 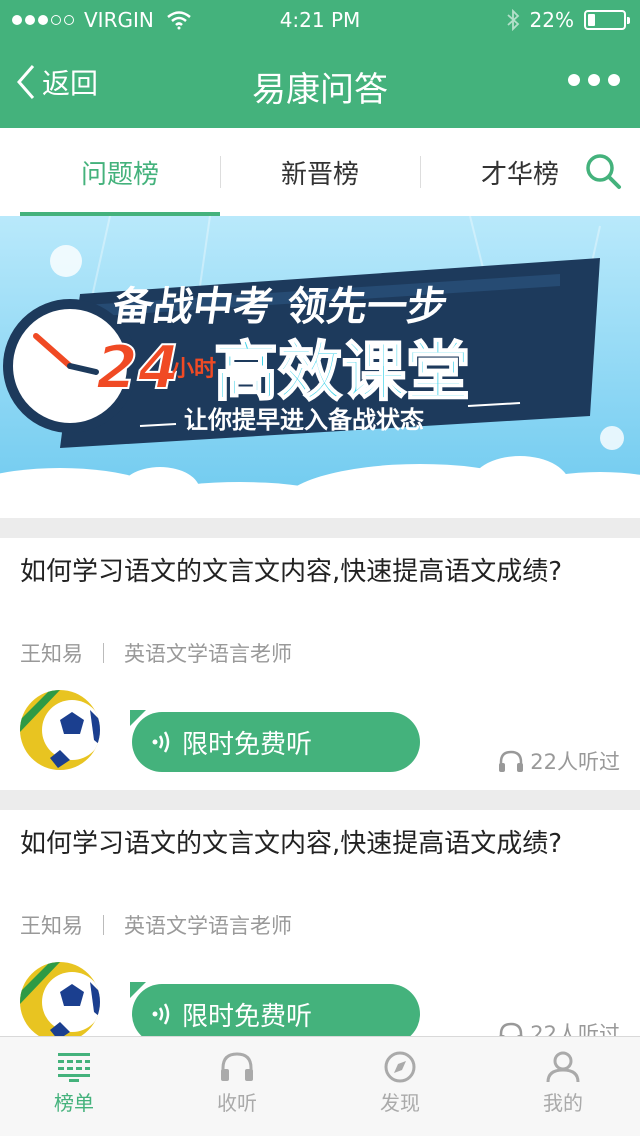 I want to click on tabbar-label: 发现, so click(x=400, y=1103).